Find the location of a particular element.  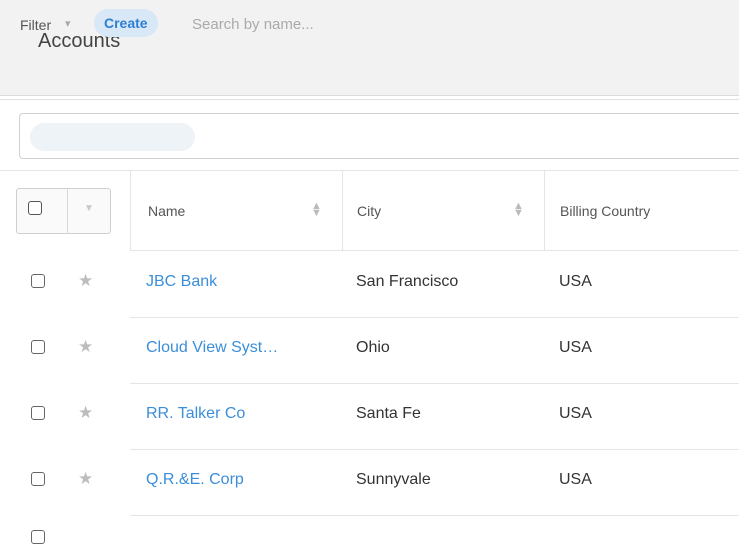

header-bottom-border is located at coordinates (434, 250).